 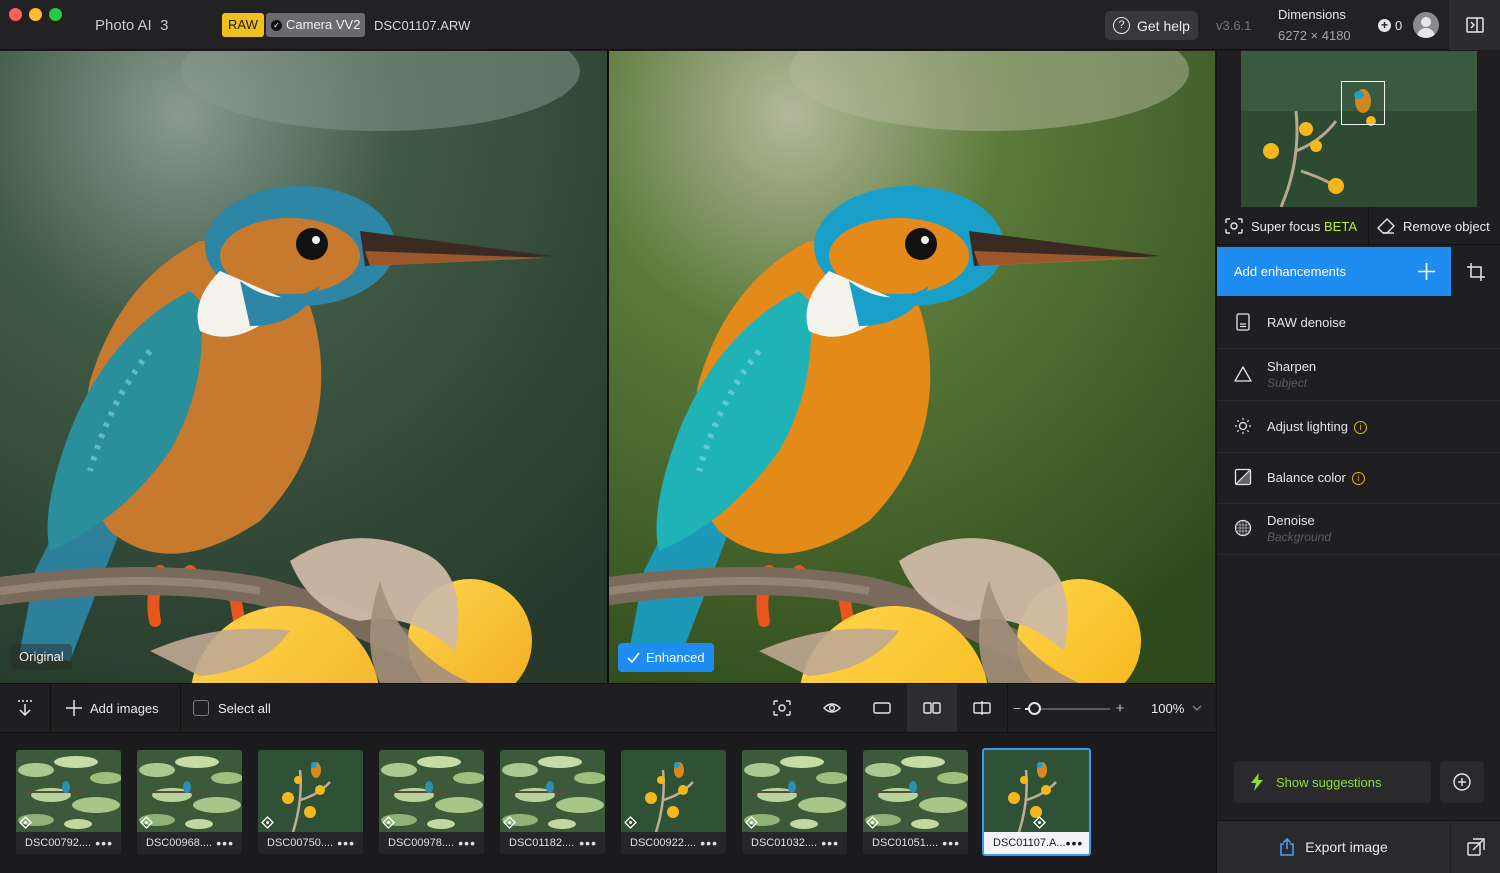 I want to click on preview-toggle-button, so click(x=832, y=708).